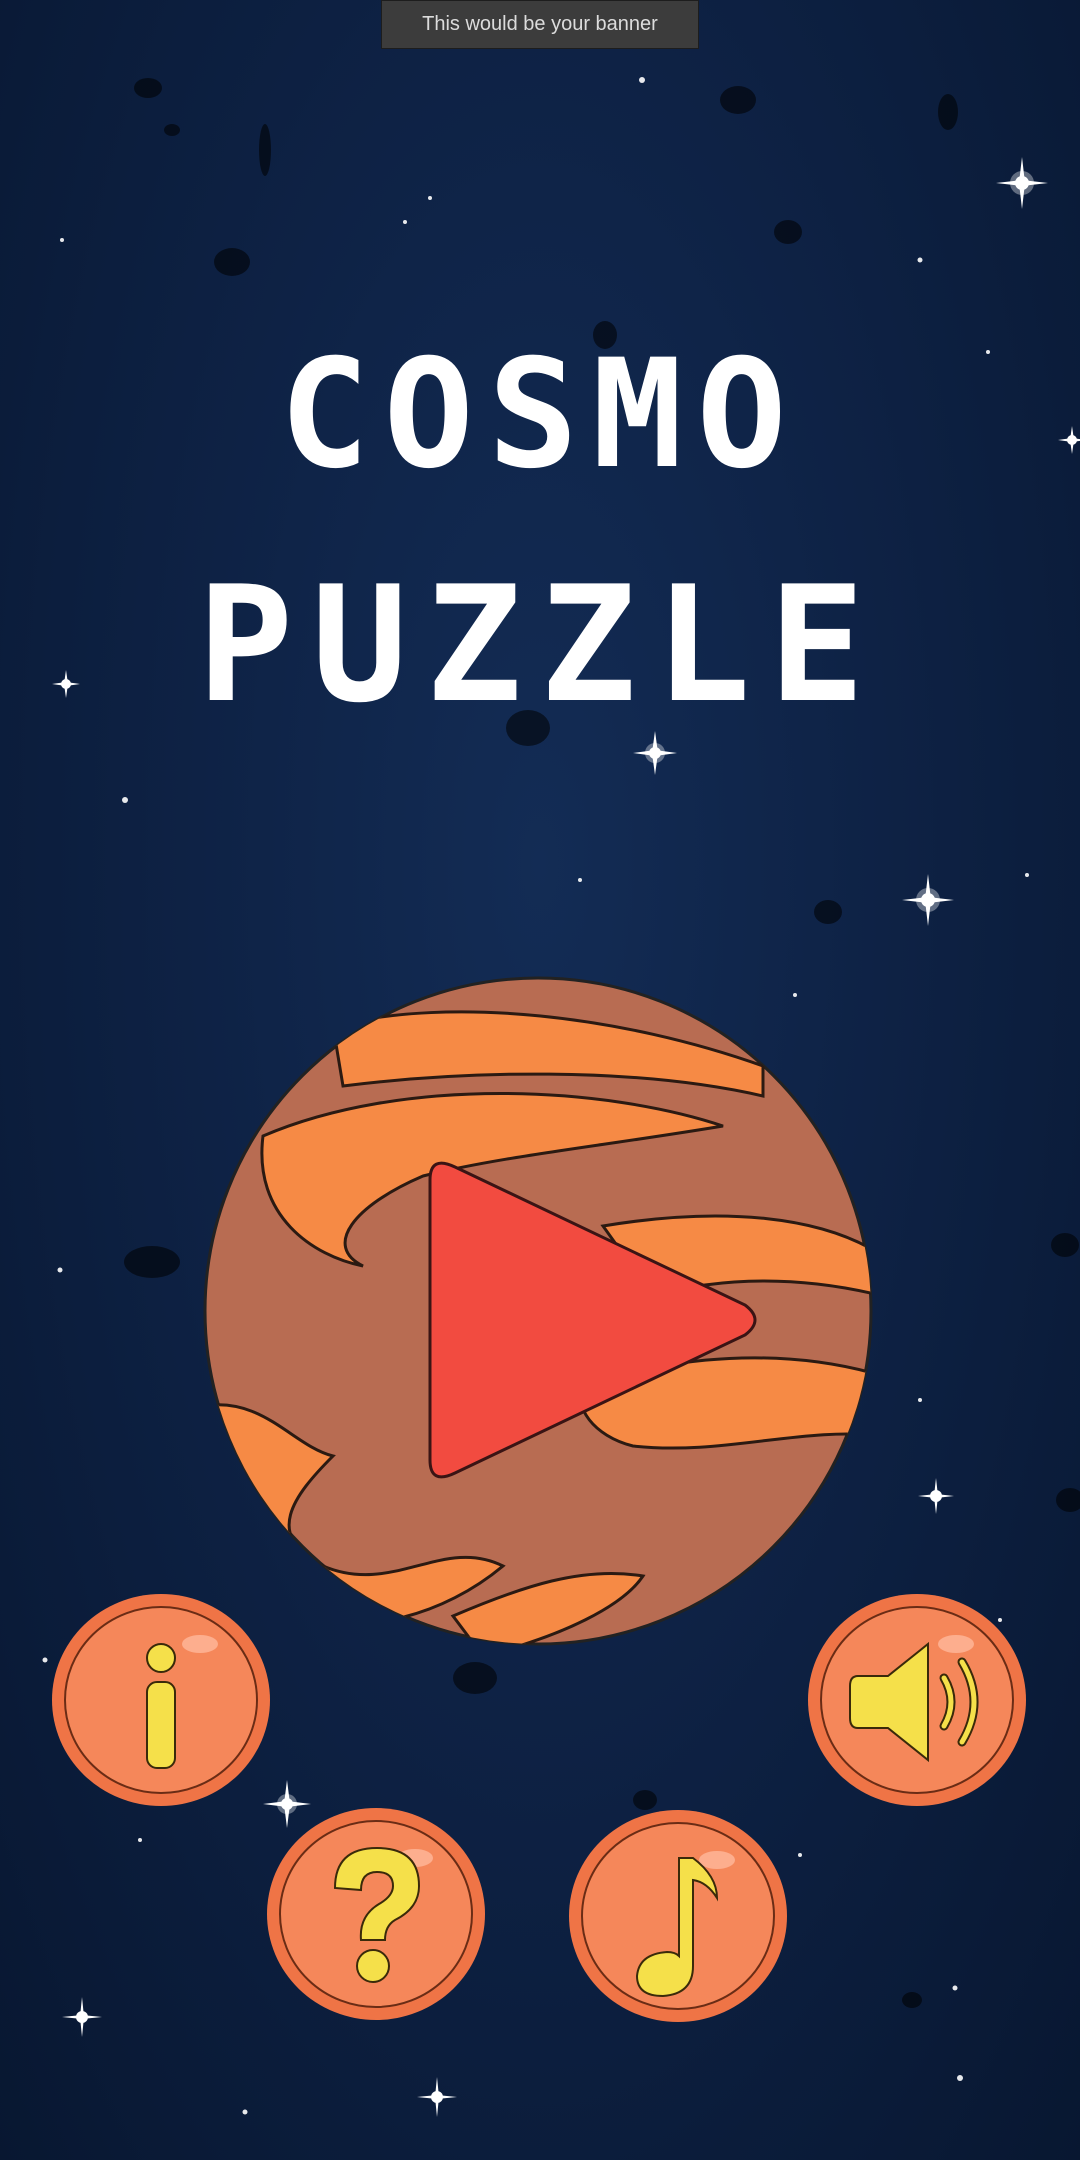 The height and width of the screenshot is (2160, 1080). I want to click on music-note-icon, so click(678, 1916).